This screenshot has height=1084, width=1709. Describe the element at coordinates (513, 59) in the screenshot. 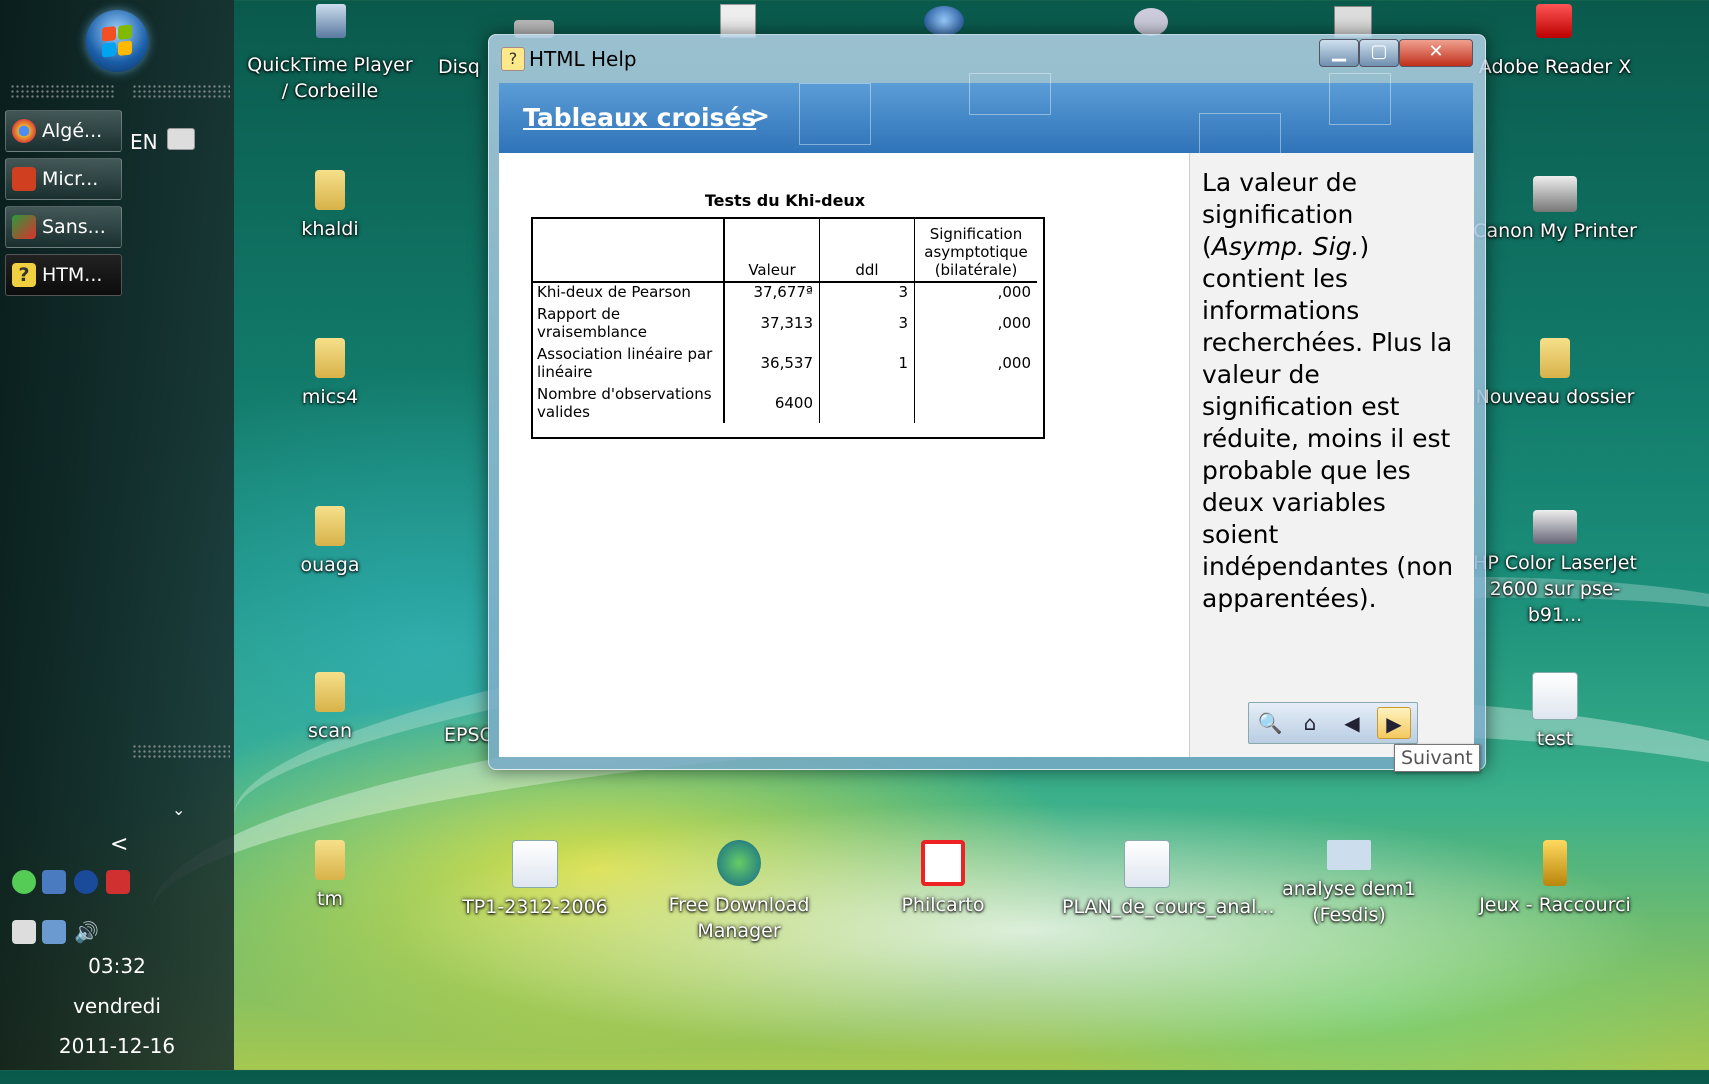

I see `help-app-icon: ?` at that location.